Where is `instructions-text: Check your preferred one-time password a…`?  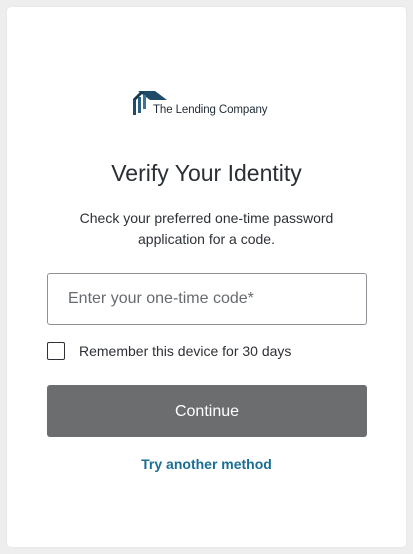 instructions-text: Check your preferred one-time password a… is located at coordinates (206, 228).